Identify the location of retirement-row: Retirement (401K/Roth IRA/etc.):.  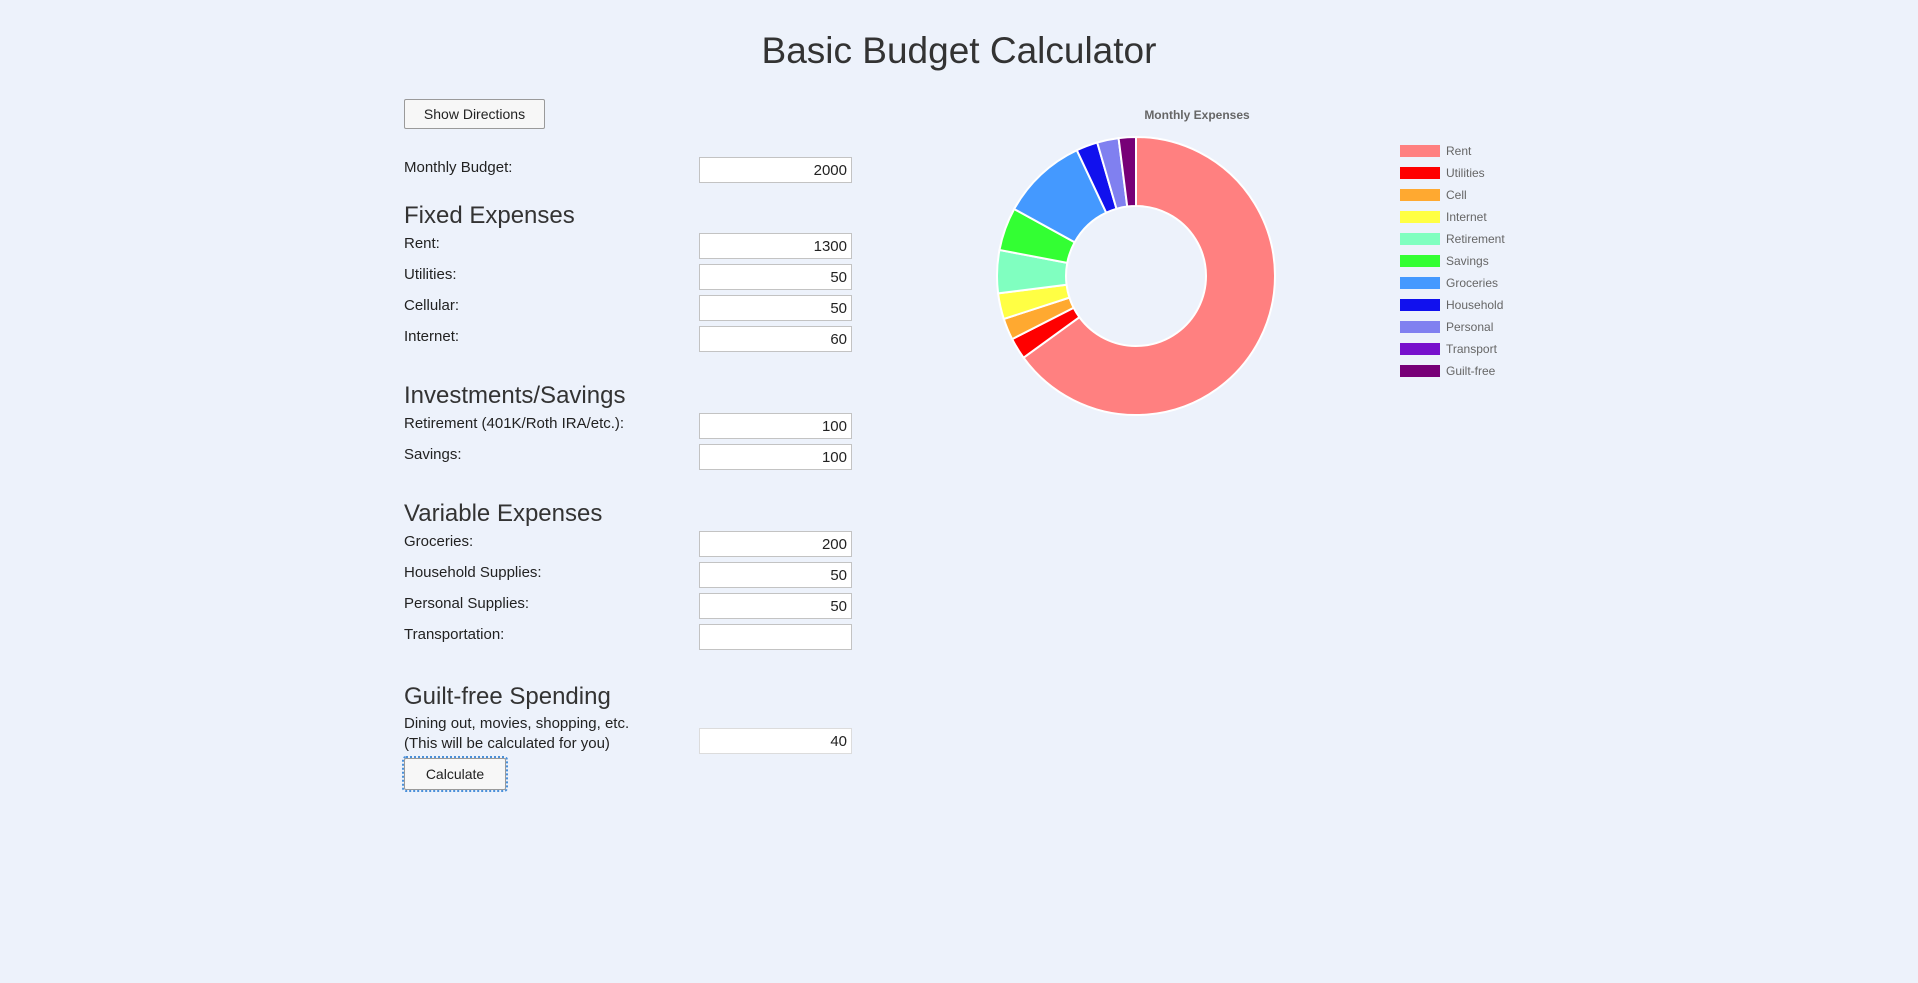
(628, 428).